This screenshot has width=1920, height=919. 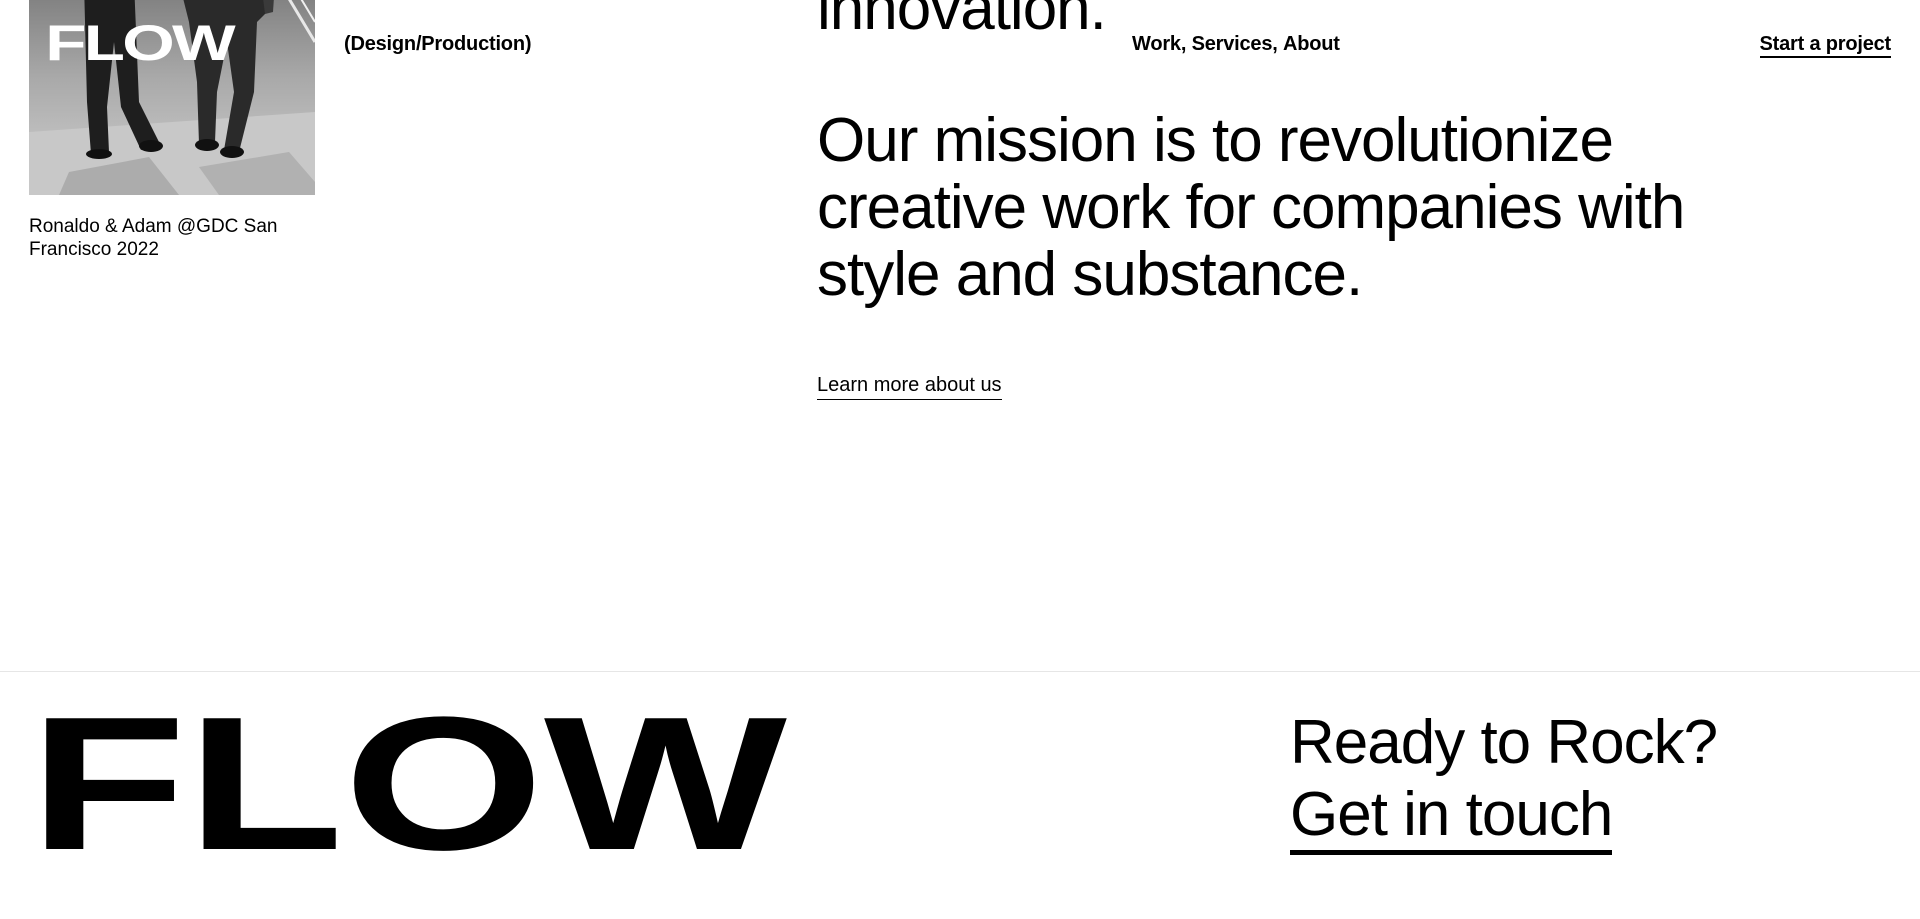 I want to click on nav-item-work: Work, so click(x=1156, y=44).